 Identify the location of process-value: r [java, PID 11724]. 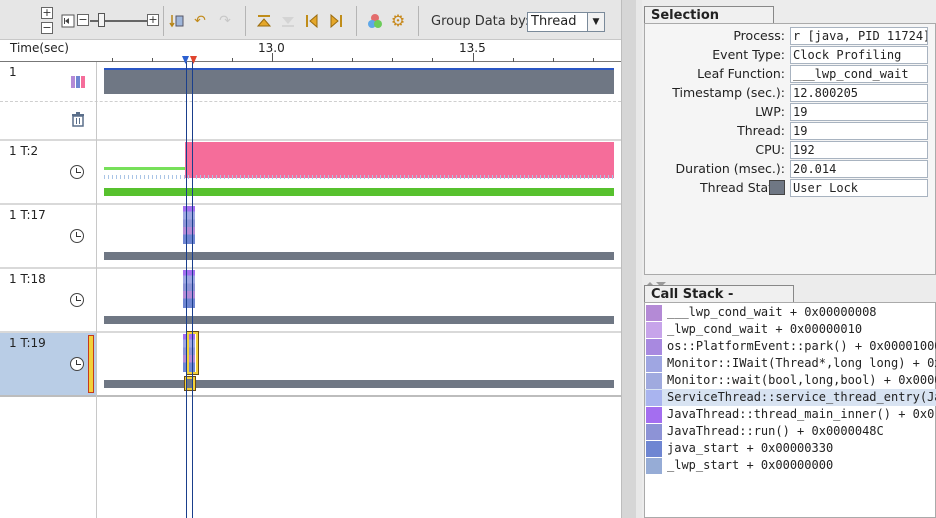
(859, 36).